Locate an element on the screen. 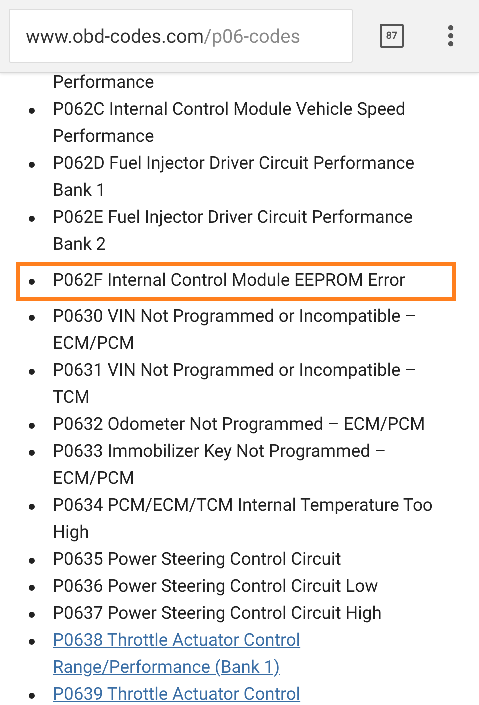 The width and height of the screenshot is (479, 705). list-item-text: P0631 VIN Not Programmed or Incompatible – TCM is located at coordinates (235, 385).